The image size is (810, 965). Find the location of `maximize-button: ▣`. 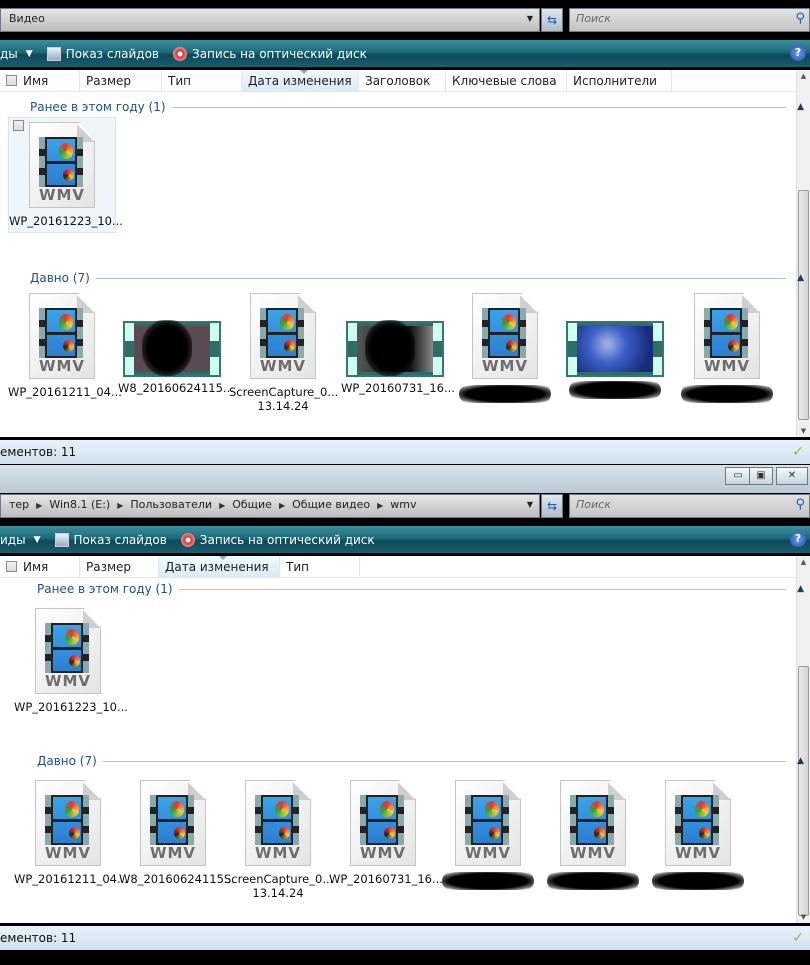

maximize-button: ▣ is located at coordinates (761, 476).